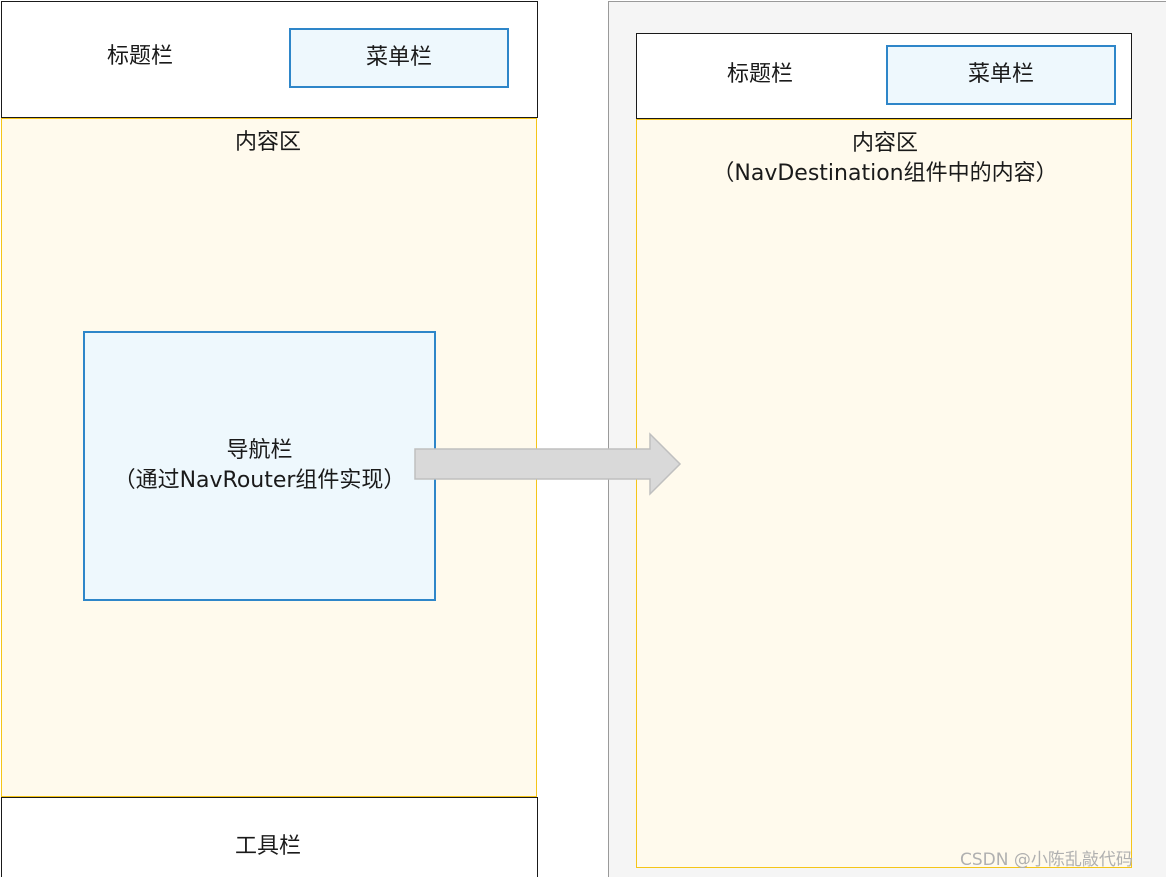  Describe the element at coordinates (1046, 860) in the screenshot. I see `watermark: CSDN @小陈乱敲代码` at that location.